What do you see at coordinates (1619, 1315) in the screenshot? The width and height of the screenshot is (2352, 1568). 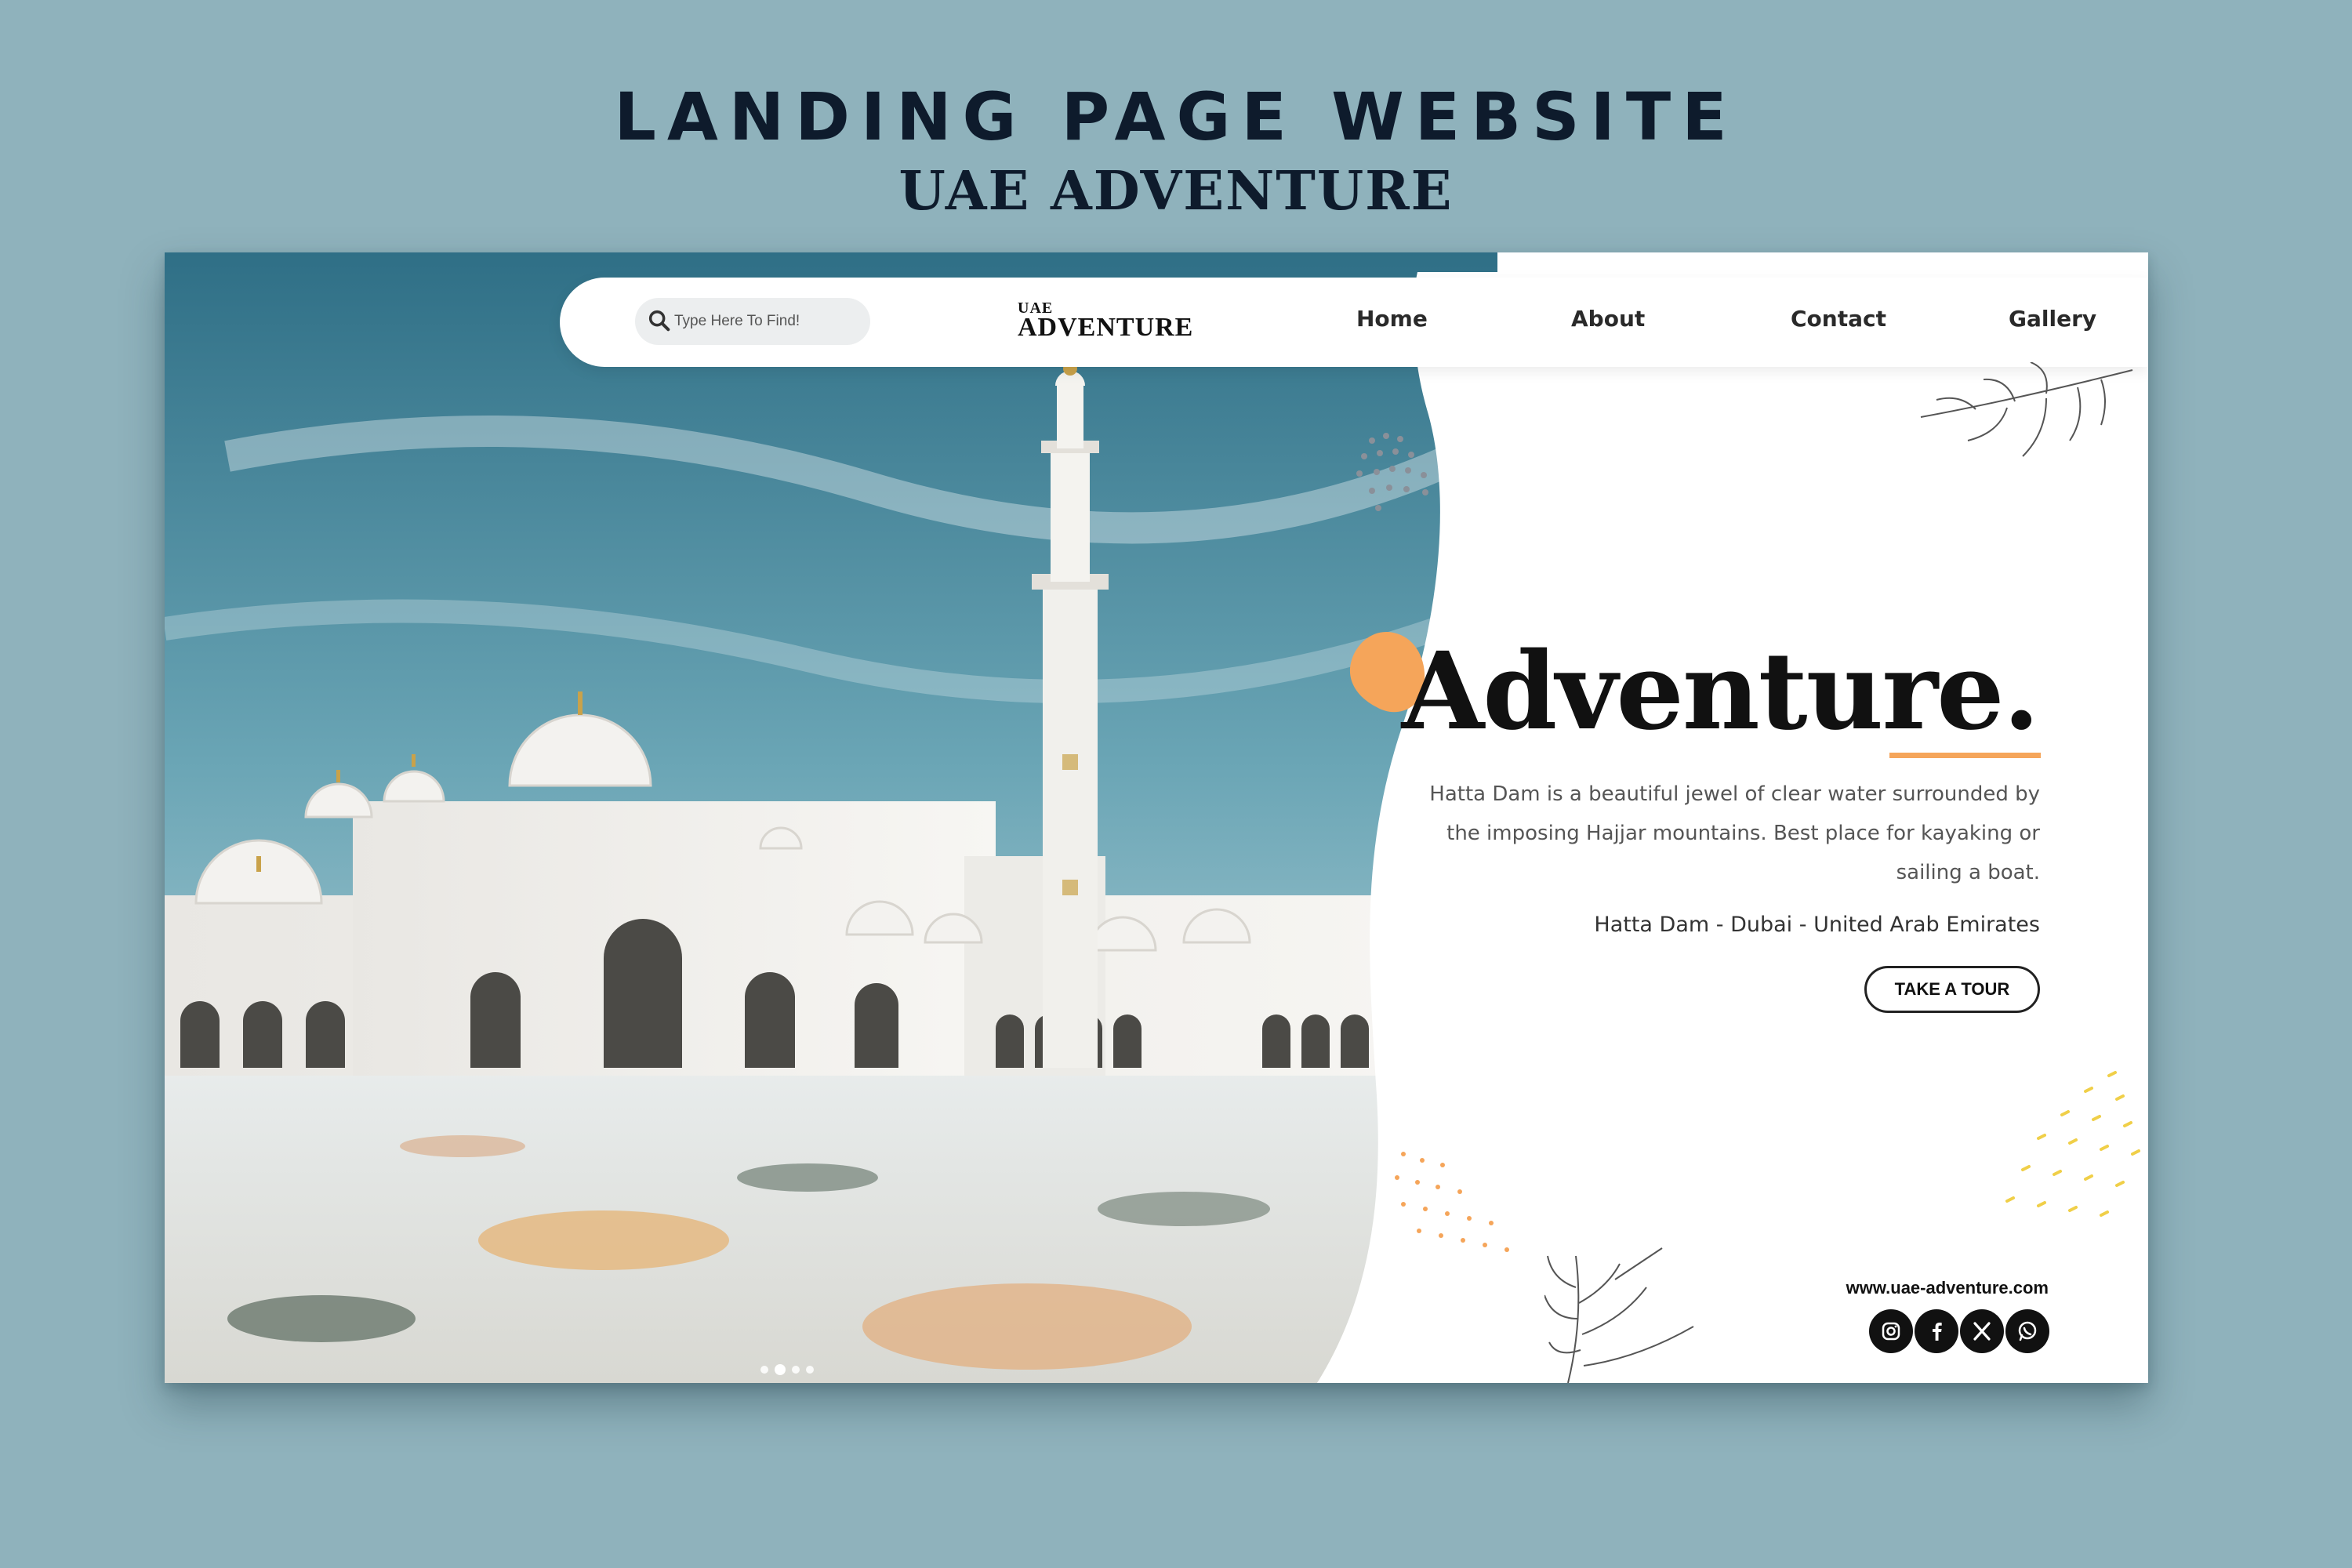 I see `leaf-branch-bottom-decoration` at bounding box center [1619, 1315].